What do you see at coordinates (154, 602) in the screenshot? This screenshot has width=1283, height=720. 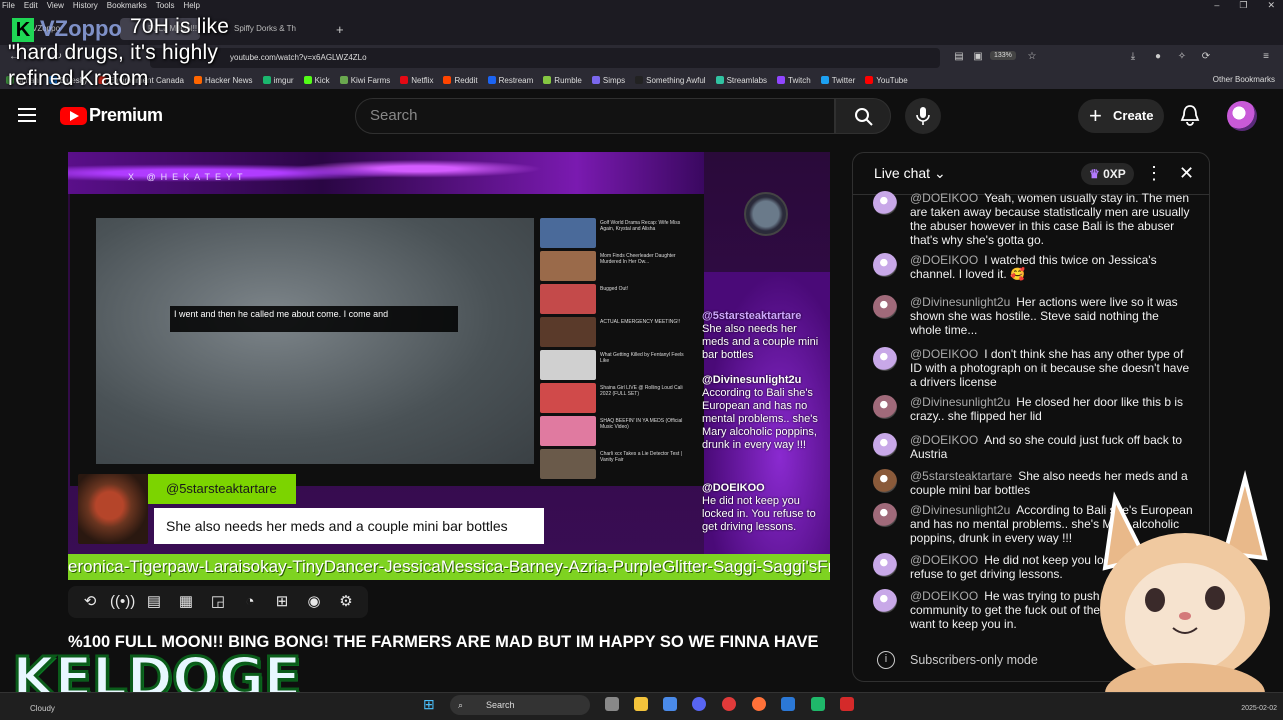 I see `captions-settings-icon: ▤` at bounding box center [154, 602].